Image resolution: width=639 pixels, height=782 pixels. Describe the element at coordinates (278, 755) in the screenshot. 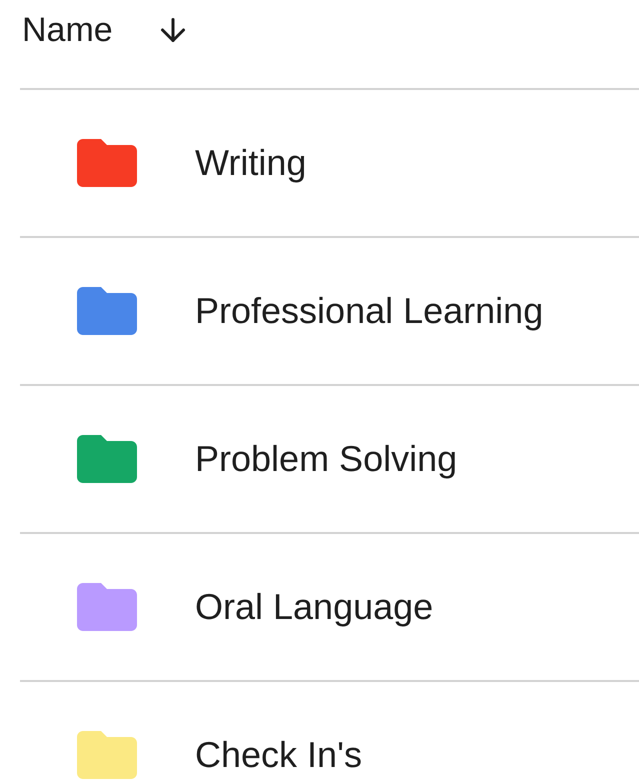

I see `folder-name: Check In's` at that location.